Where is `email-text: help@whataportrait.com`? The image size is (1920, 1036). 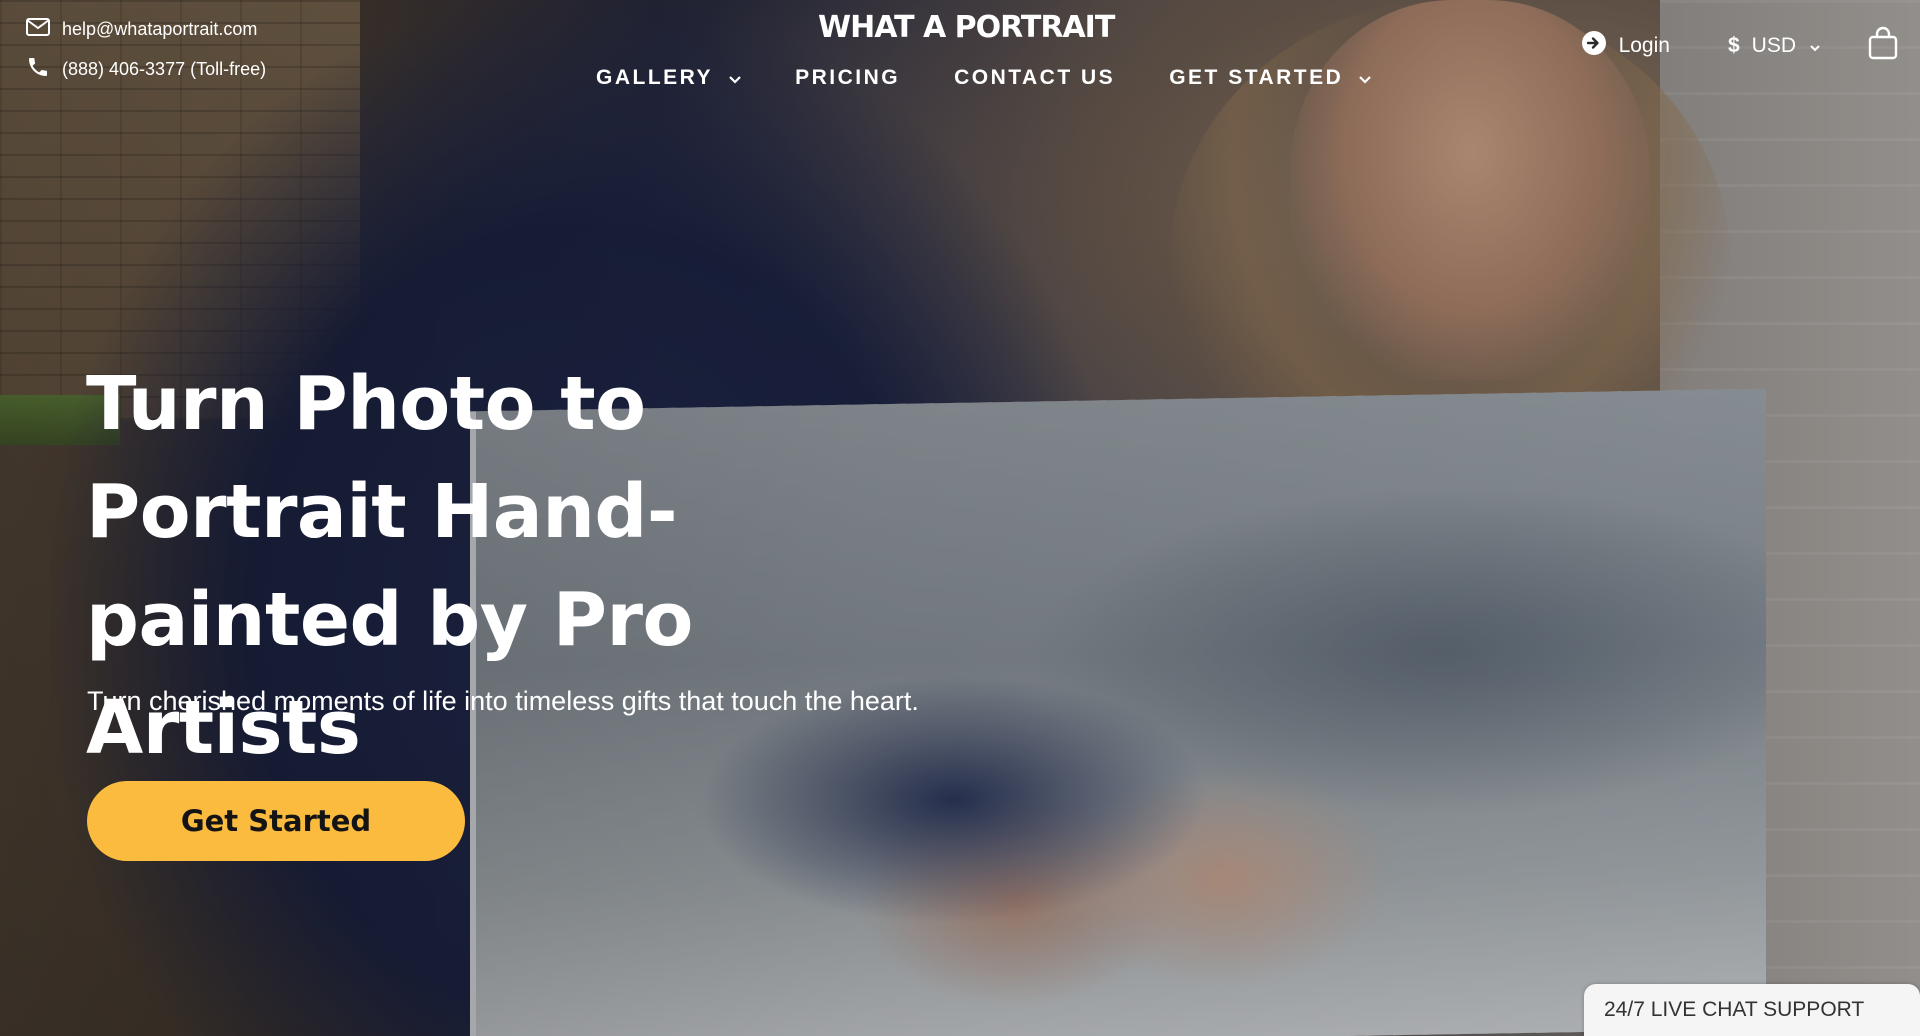 email-text: help@whataportrait.com is located at coordinates (160, 28).